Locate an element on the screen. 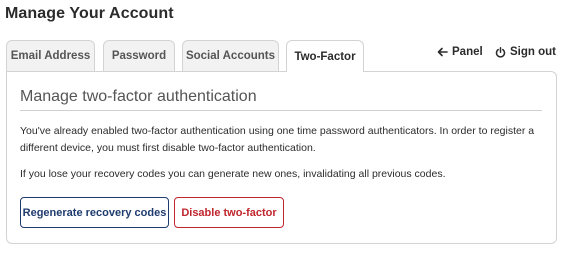  sign-out-link-label: Sign out is located at coordinates (533, 52).